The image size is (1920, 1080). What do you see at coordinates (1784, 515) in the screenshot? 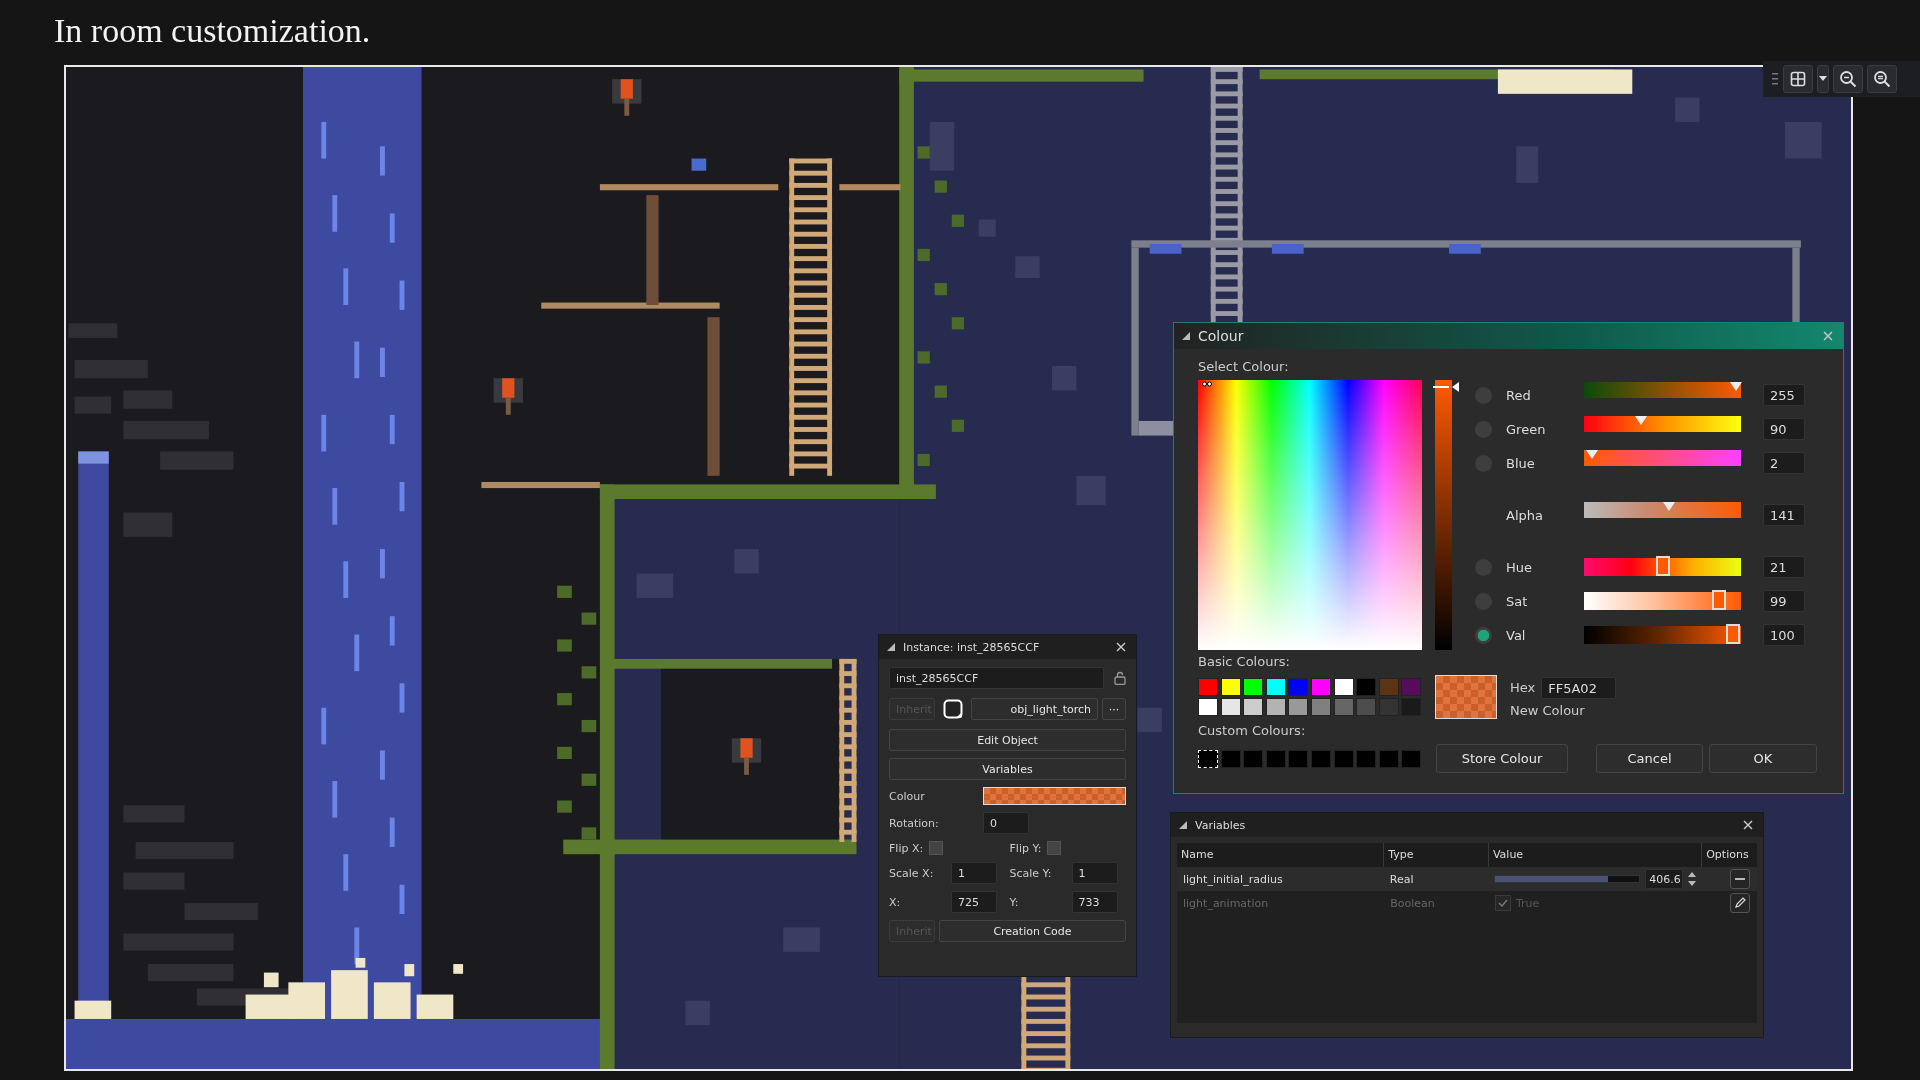
I see `channel-value-field: 141` at bounding box center [1784, 515].